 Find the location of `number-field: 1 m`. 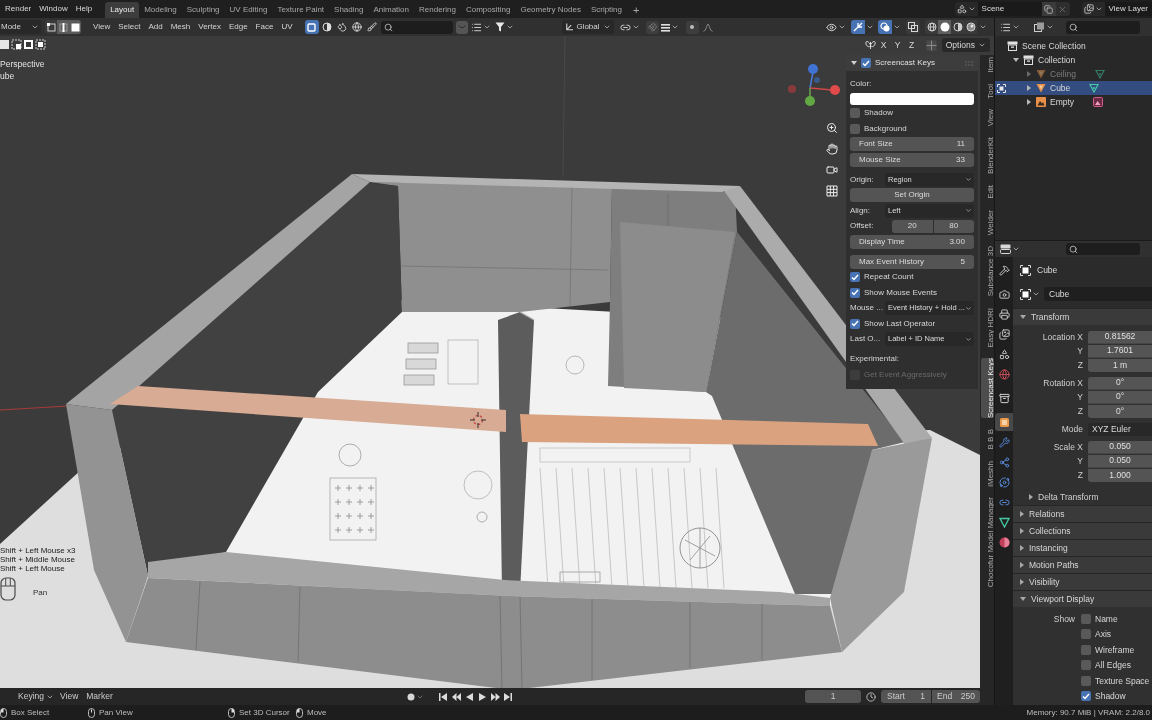

number-field: 1 m is located at coordinates (1120, 365).